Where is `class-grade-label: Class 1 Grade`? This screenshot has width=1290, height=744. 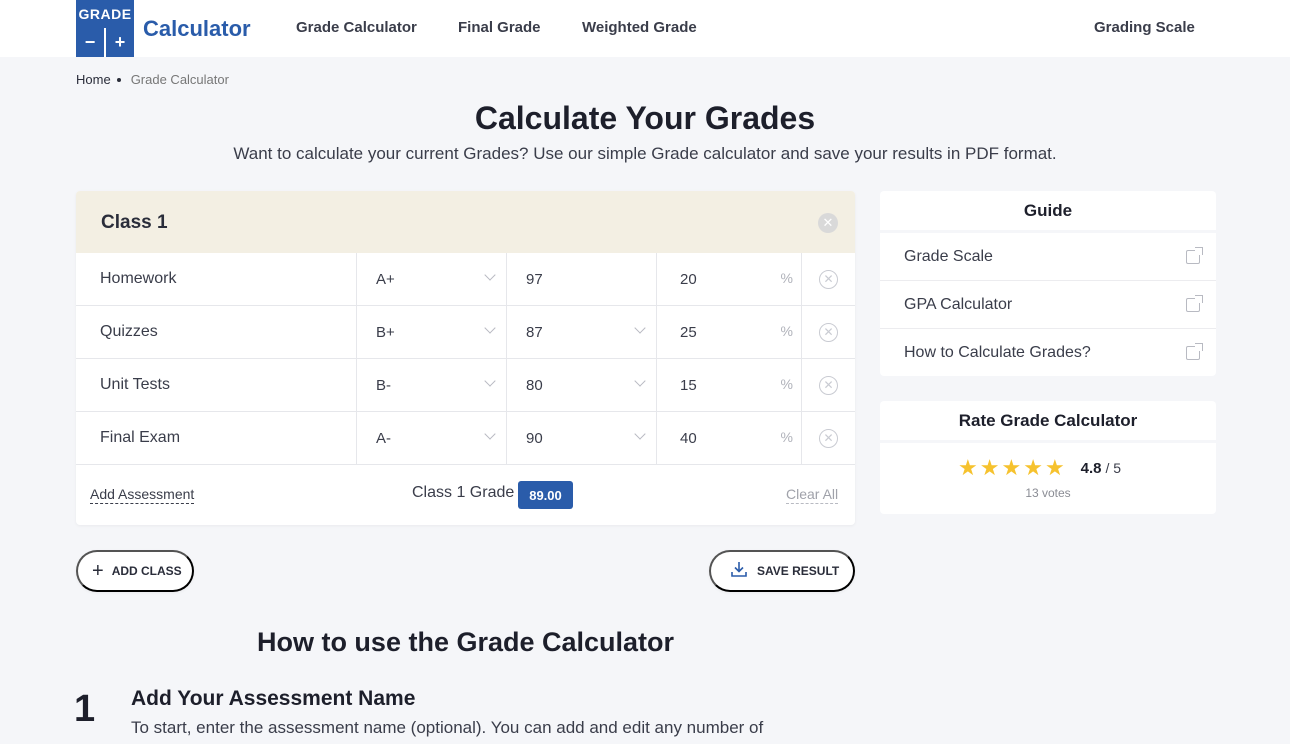 class-grade-label: Class 1 Grade is located at coordinates (463, 492).